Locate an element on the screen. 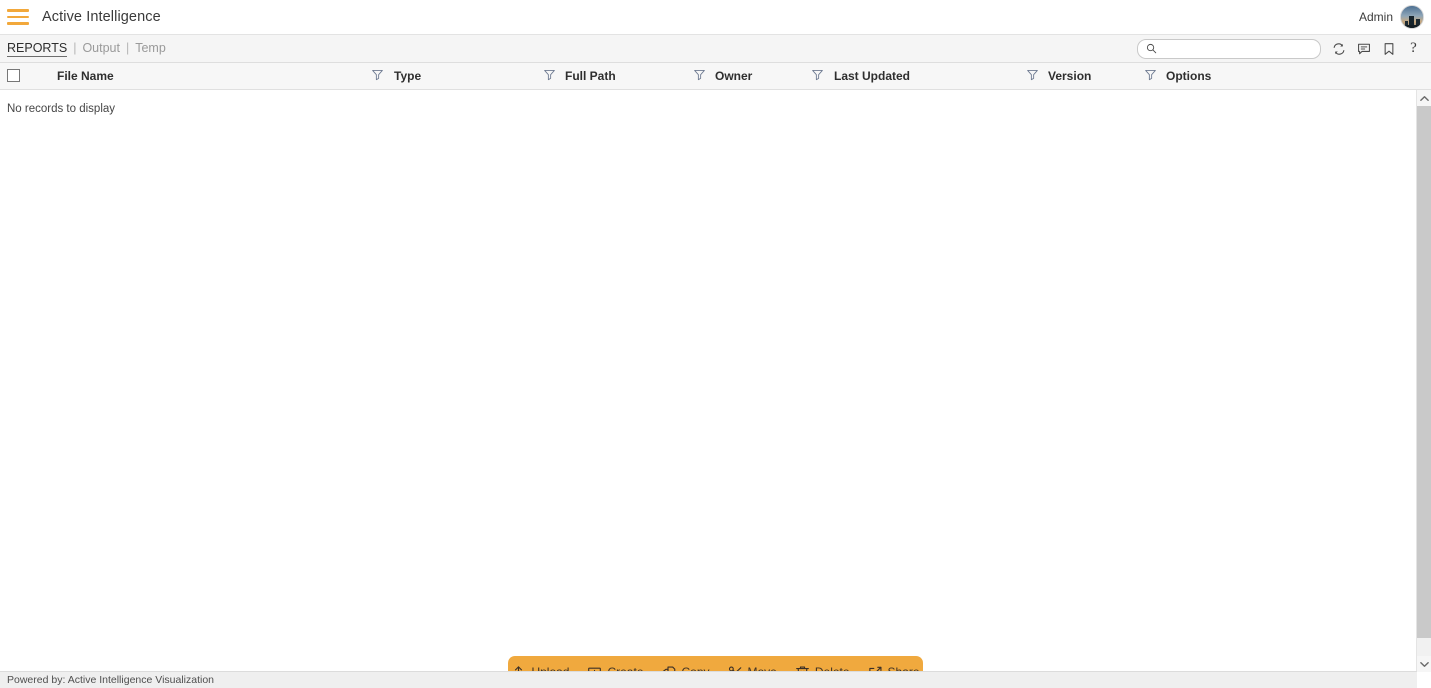 The width and height of the screenshot is (1431, 688). breadcrumb-item-temp: Temp is located at coordinates (150, 48).